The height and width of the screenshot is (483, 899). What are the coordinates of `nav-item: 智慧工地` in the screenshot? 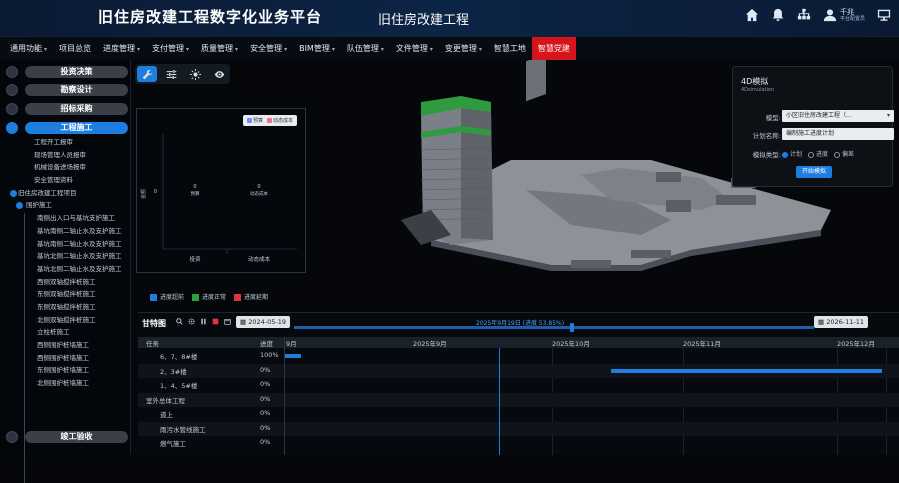 It's located at (510, 48).